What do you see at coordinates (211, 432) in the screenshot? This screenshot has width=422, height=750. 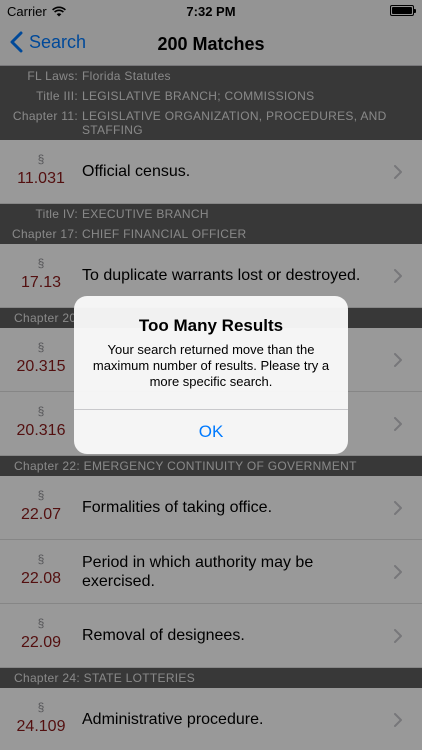 I see `alert-ok-button: OK` at bounding box center [211, 432].